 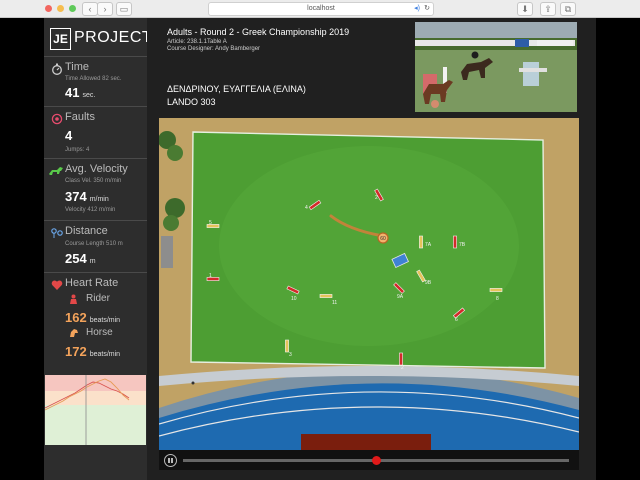 What do you see at coordinates (96, 169) in the screenshot?
I see `velocity-title: Avg. Velocity` at bounding box center [96, 169].